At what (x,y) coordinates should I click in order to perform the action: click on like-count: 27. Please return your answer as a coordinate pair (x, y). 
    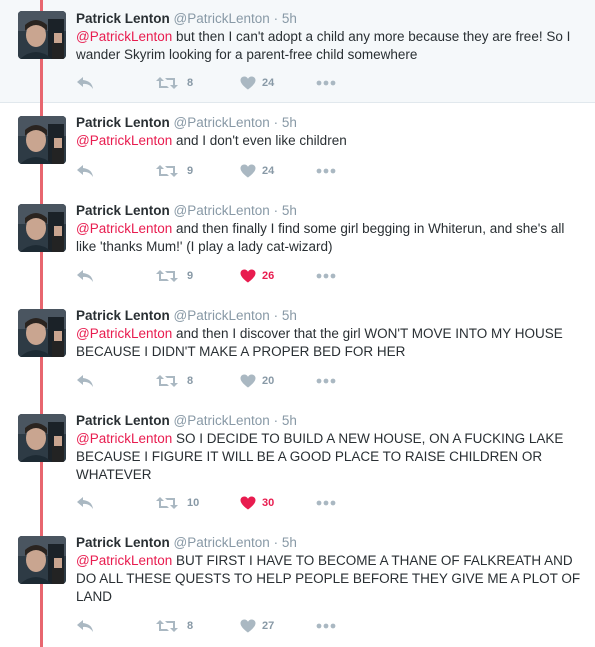
    Looking at the image, I should click on (268, 626).